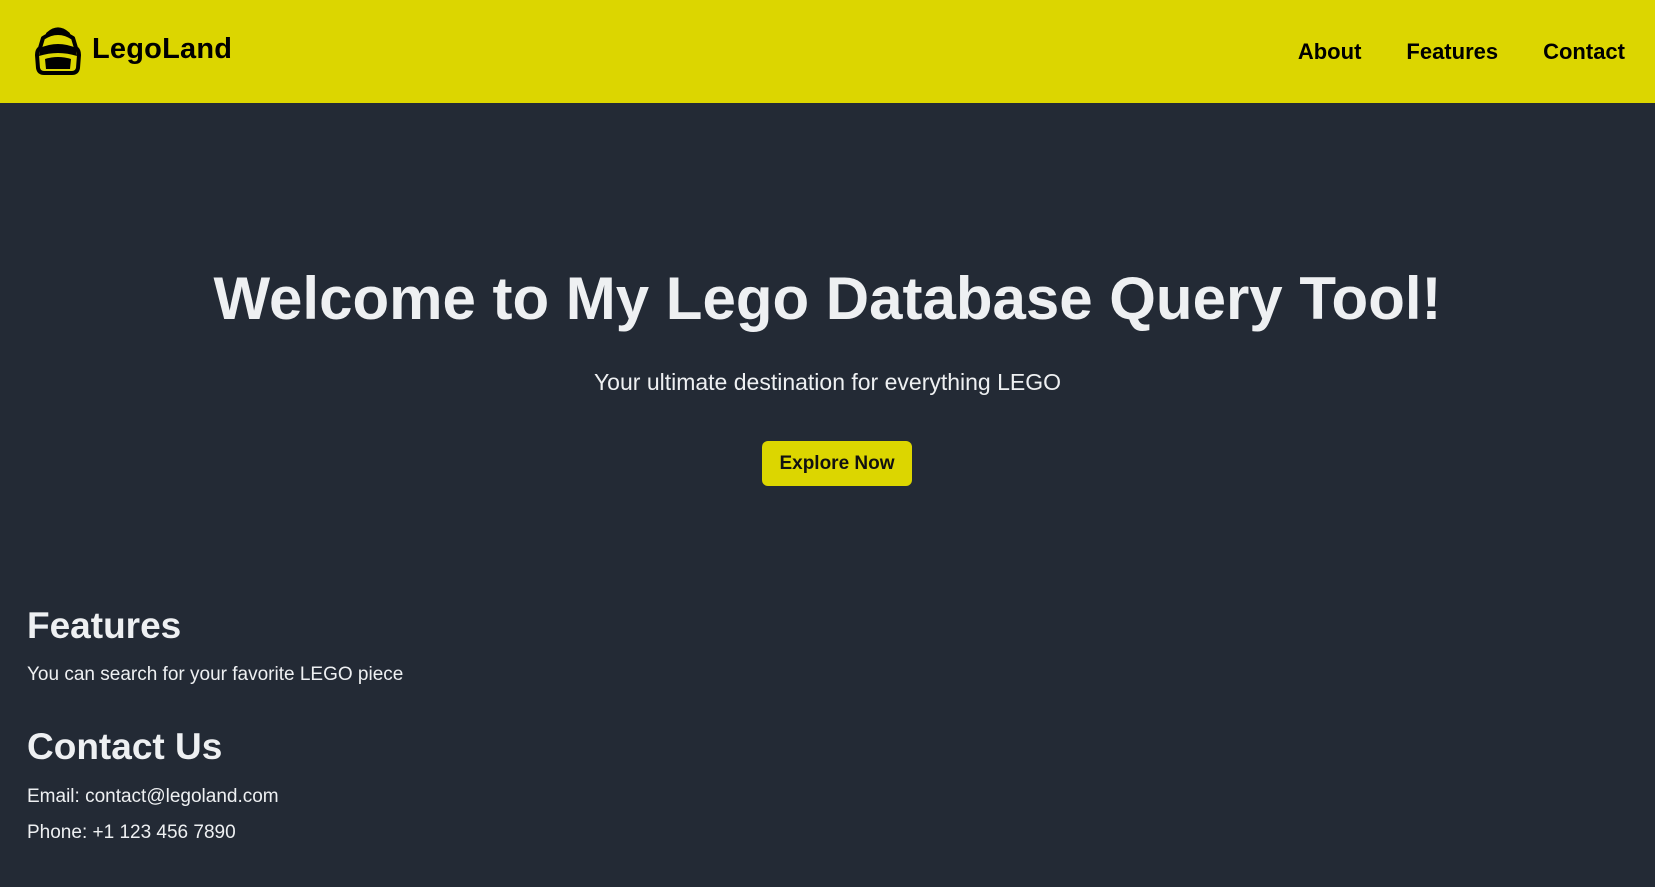 The width and height of the screenshot is (1655, 887). Describe the element at coordinates (1330, 52) in the screenshot. I see `nav-link-about: About` at that location.